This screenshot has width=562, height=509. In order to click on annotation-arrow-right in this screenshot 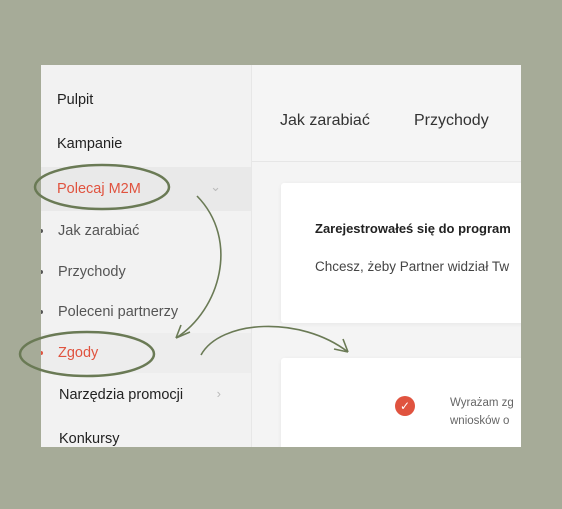, I will do `click(274, 340)`.